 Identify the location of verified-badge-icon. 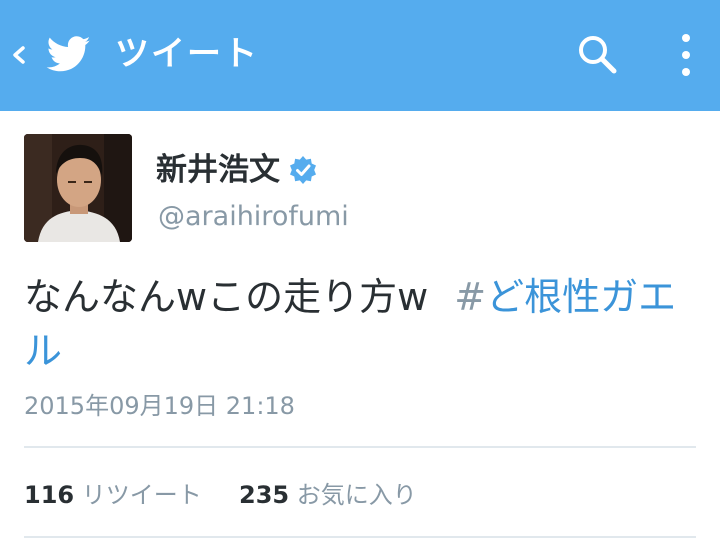
(303, 170).